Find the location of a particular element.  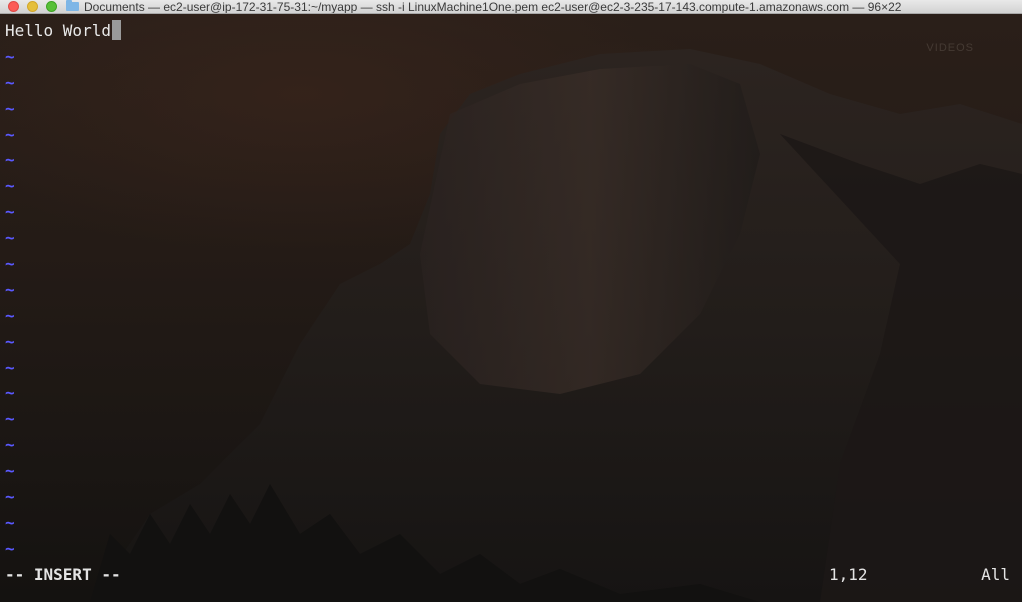

editor-buffer: Hello World ~ ~ ~ ~ ~ ~ ~ ~ ~ ~ ~ ~ ~ ~ ~ ~ ~ ~ ~ ~ is located at coordinates (63, 290).